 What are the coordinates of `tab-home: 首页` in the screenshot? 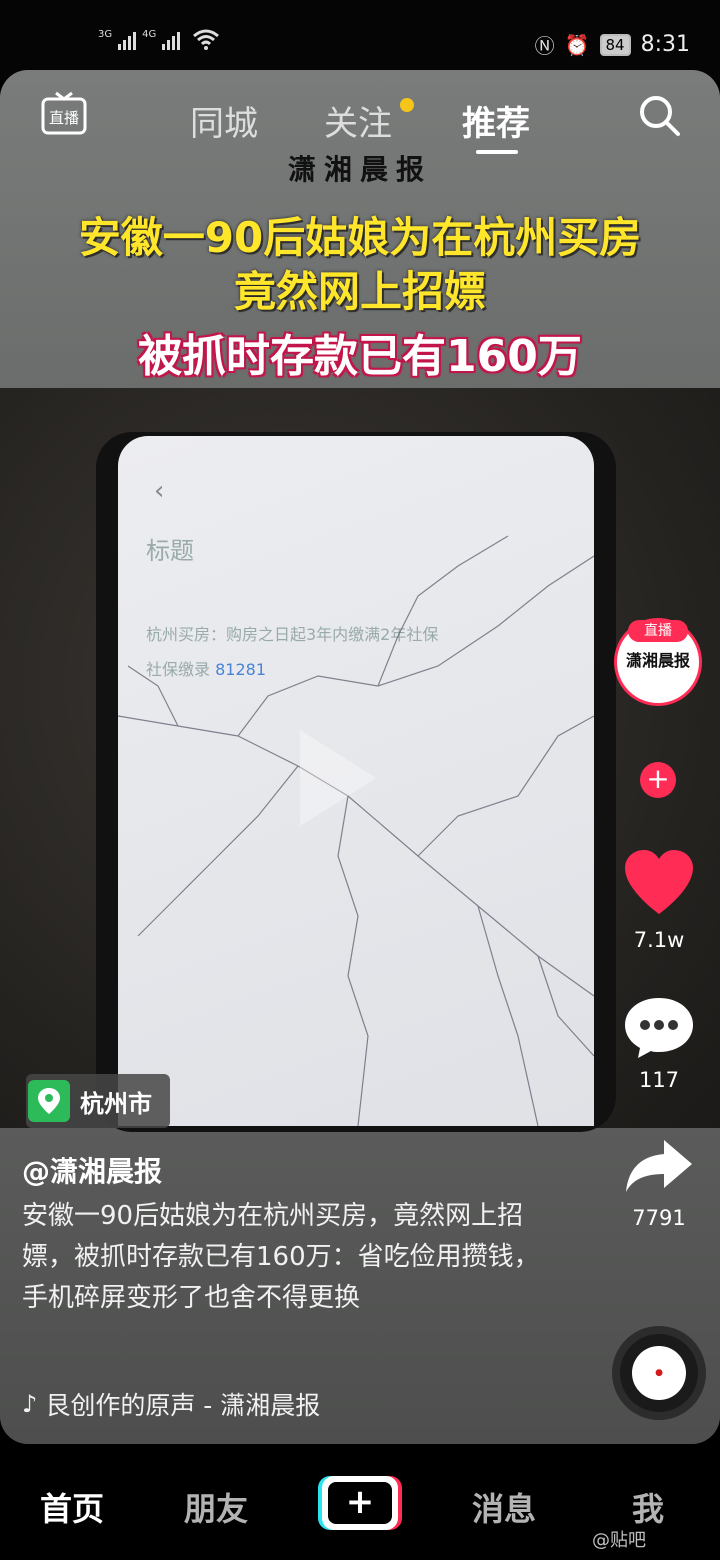 It's located at (72, 1507).